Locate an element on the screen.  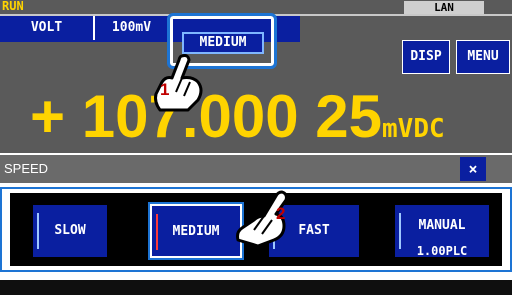
callout-number-2: 2 is located at coordinates (281, 213).